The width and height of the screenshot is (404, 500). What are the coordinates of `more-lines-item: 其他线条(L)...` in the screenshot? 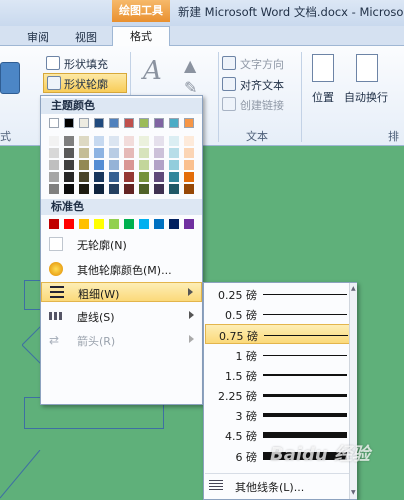 It's located at (278, 485).